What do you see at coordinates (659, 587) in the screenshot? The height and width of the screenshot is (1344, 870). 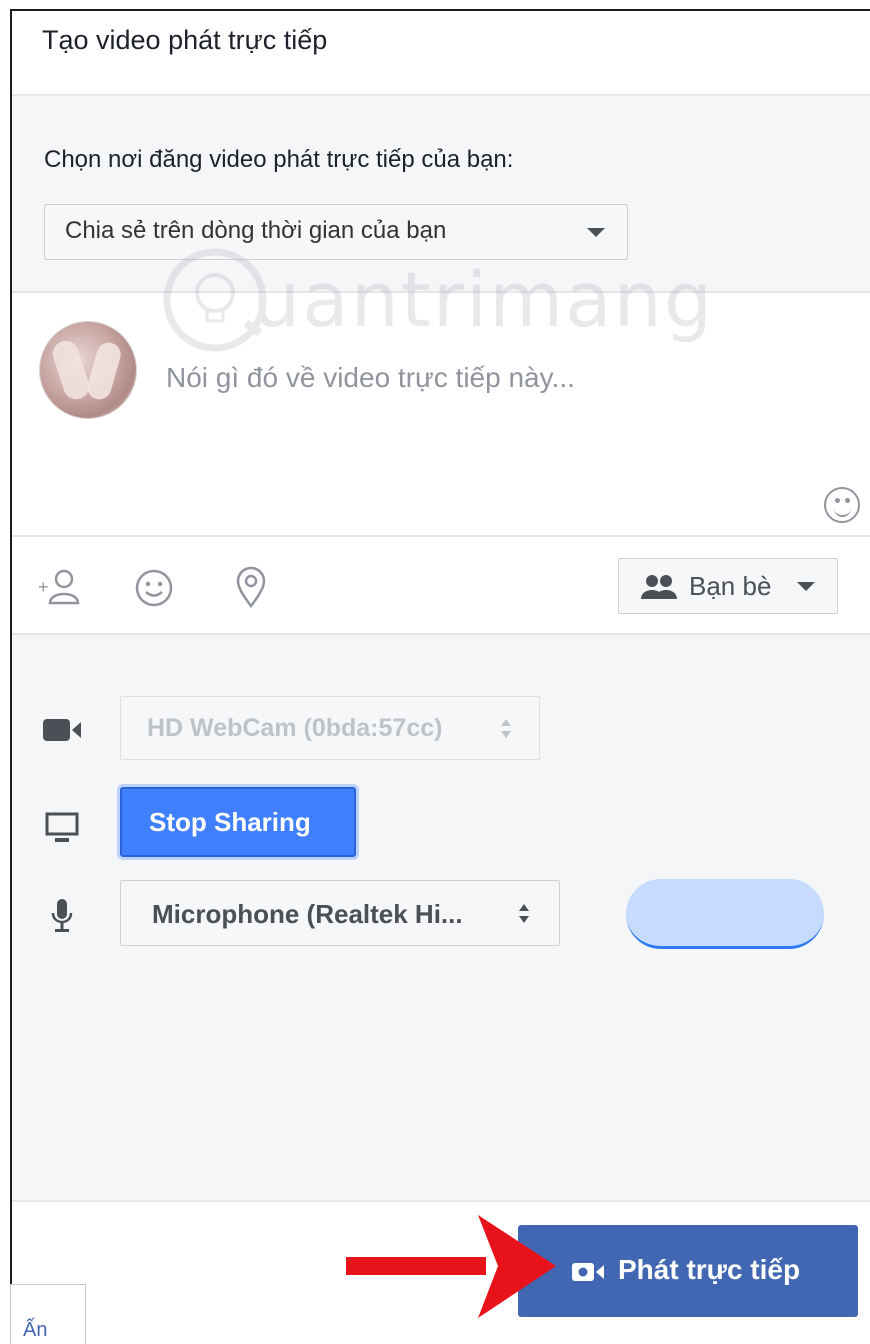 I see `friends-icon` at bounding box center [659, 587].